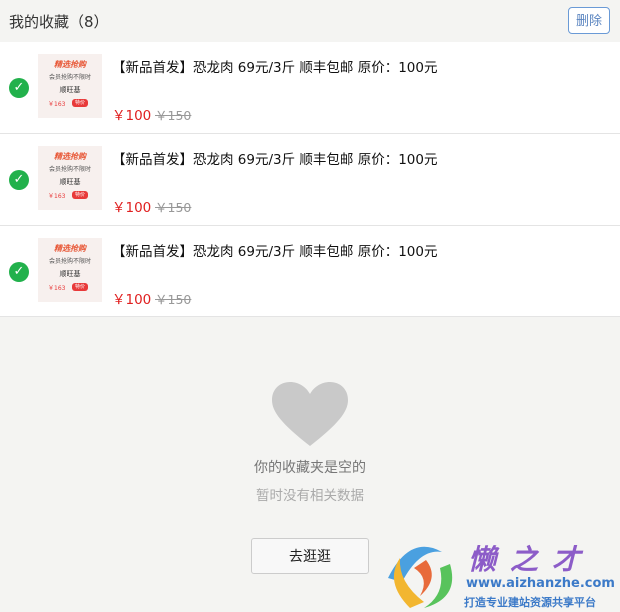 This screenshot has height=612, width=620. I want to click on watermark: 懒之才 www.aizhanzhe.com 打造专业建站资源共享平台, so click(500, 574).